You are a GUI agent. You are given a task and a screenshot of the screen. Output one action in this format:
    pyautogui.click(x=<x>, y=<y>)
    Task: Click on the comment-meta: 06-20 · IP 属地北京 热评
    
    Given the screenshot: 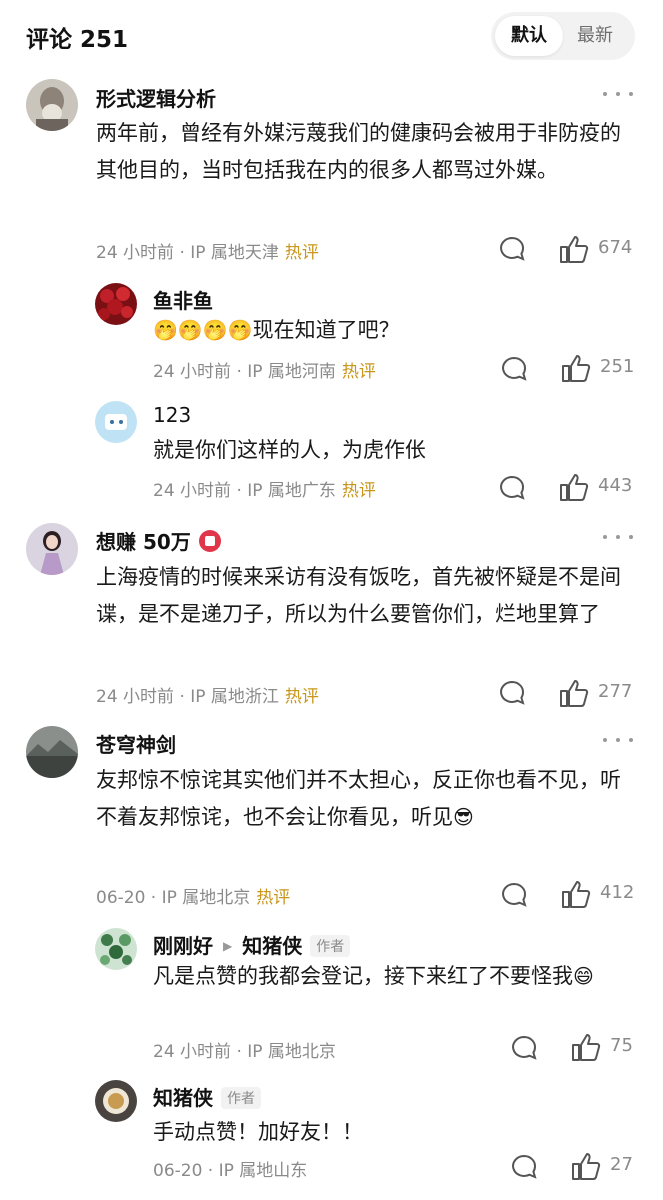 What is the action you would take?
    pyautogui.click(x=193, y=895)
    